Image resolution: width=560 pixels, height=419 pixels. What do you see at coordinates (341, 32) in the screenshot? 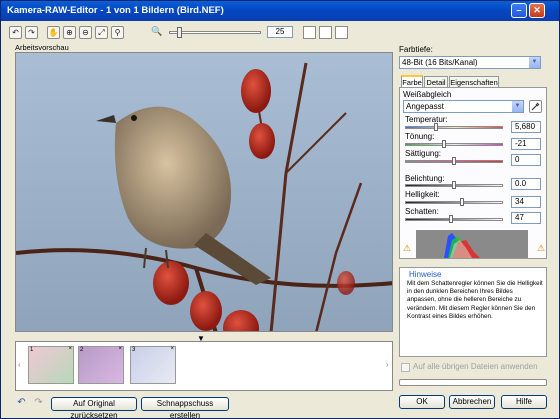
I see `side-by-side-icon` at bounding box center [341, 32].